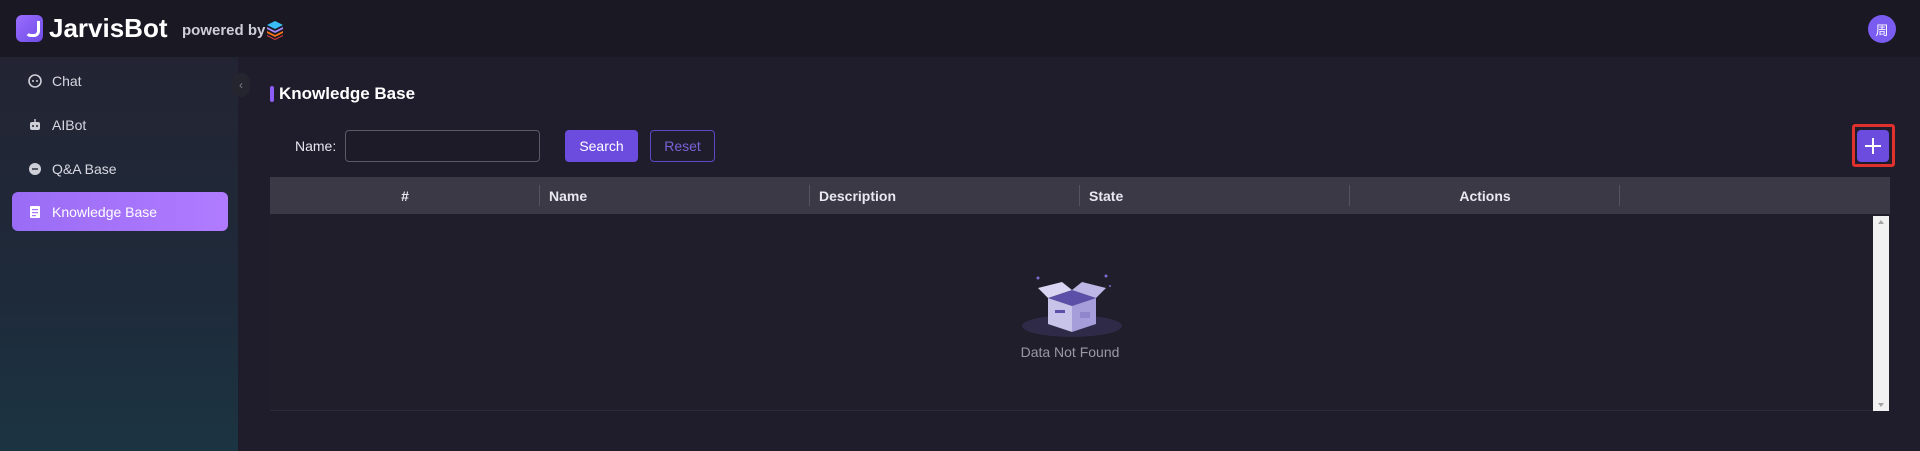  What do you see at coordinates (29, 28) in the screenshot?
I see `app-logo-icon` at bounding box center [29, 28].